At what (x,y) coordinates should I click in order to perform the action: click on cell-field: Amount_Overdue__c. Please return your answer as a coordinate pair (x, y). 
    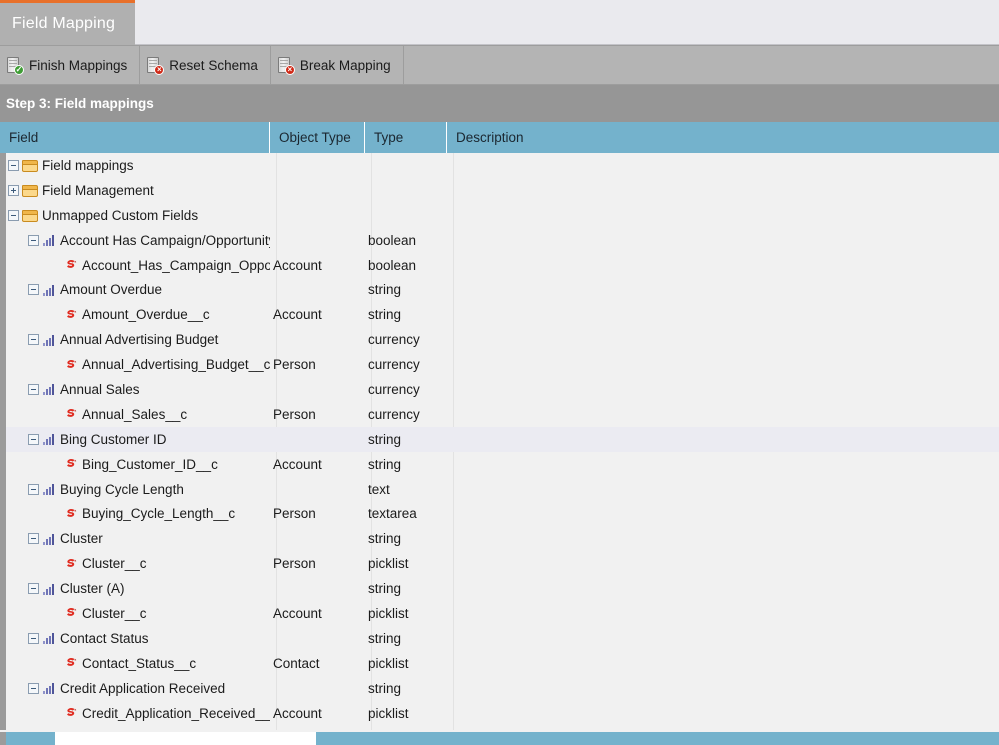
    Looking at the image, I should click on (138, 314).